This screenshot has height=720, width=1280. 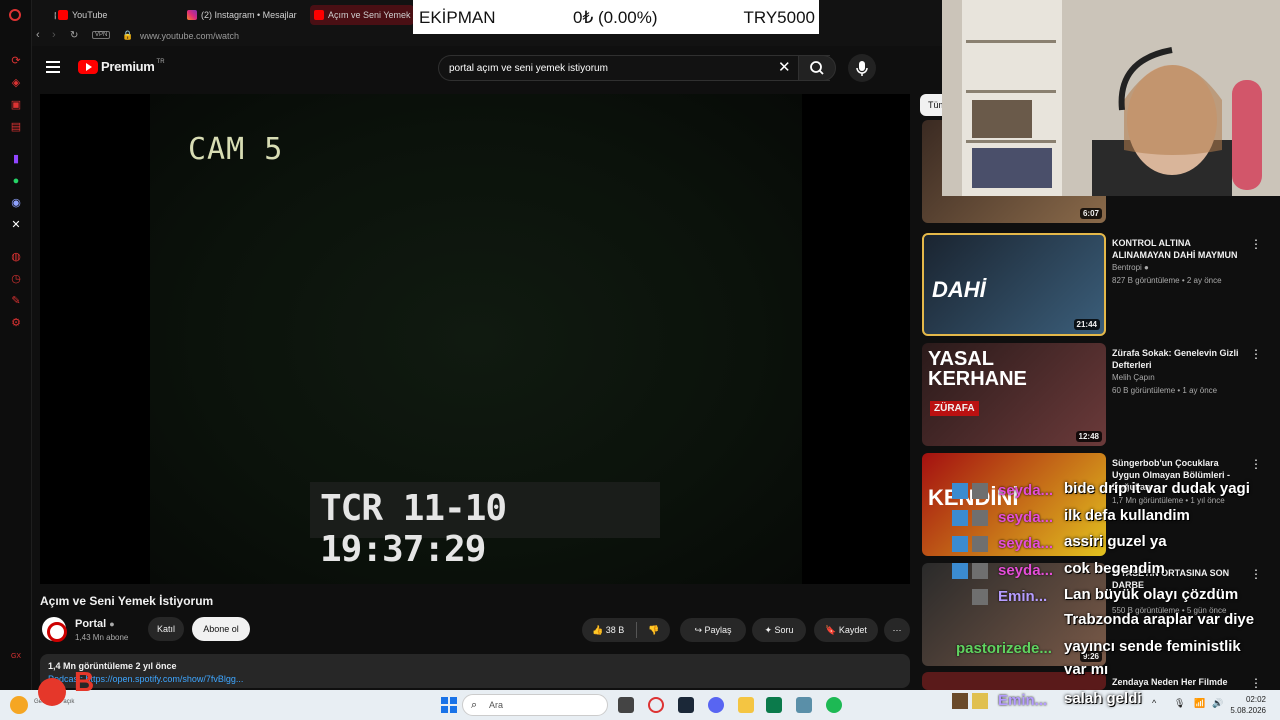 I want to click on search-icon, so click(x=817, y=68).